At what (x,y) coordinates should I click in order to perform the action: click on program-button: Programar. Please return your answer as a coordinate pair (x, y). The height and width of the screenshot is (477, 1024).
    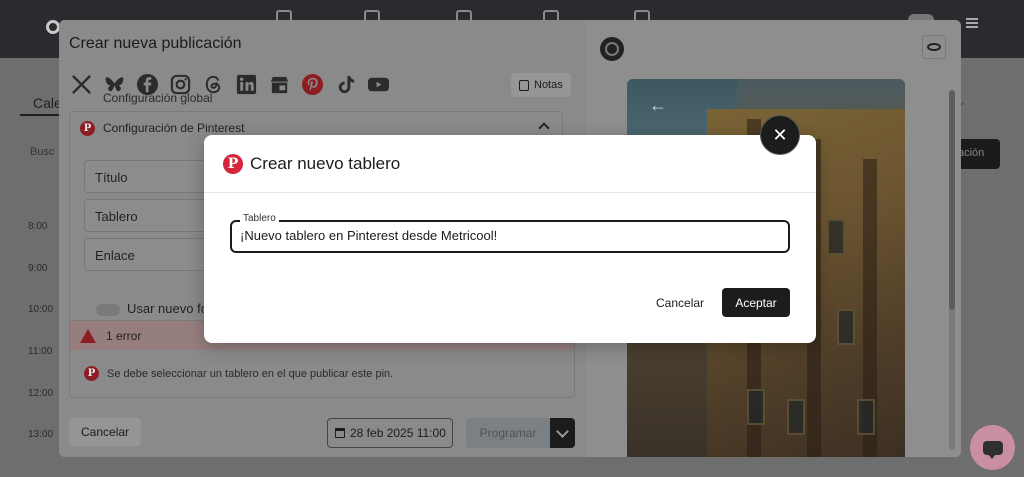
    Looking at the image, I should click on (508, 433).